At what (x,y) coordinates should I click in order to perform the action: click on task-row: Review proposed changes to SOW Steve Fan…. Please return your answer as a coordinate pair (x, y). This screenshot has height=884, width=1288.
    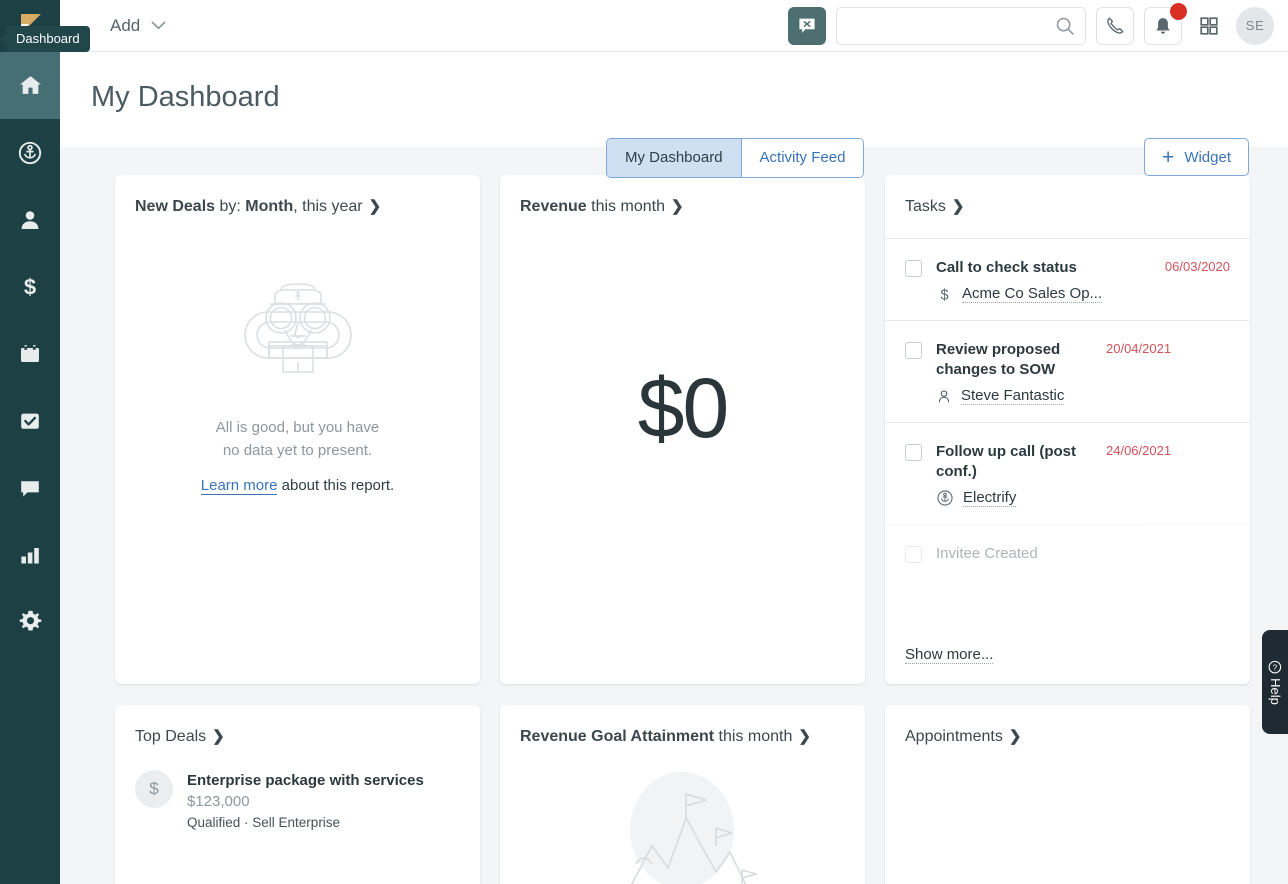
    Looking at the image, I should click on (1067, 371).